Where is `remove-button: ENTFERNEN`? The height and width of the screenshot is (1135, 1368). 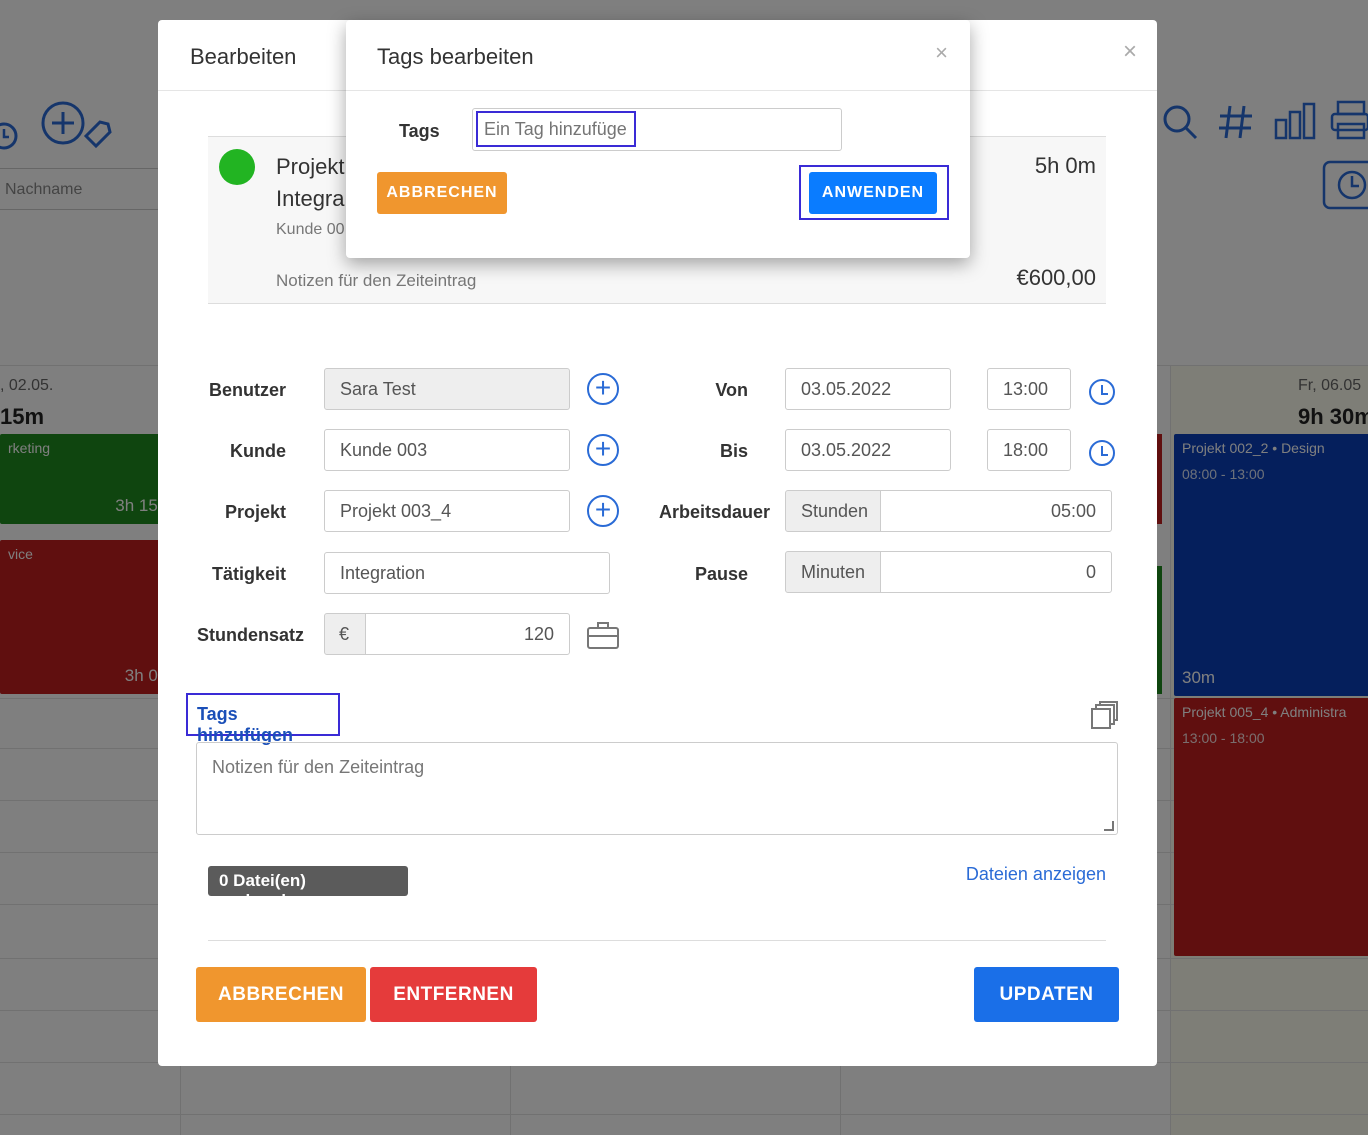 remove-button: ENTFERNEN is located at coordinates (453, 994).